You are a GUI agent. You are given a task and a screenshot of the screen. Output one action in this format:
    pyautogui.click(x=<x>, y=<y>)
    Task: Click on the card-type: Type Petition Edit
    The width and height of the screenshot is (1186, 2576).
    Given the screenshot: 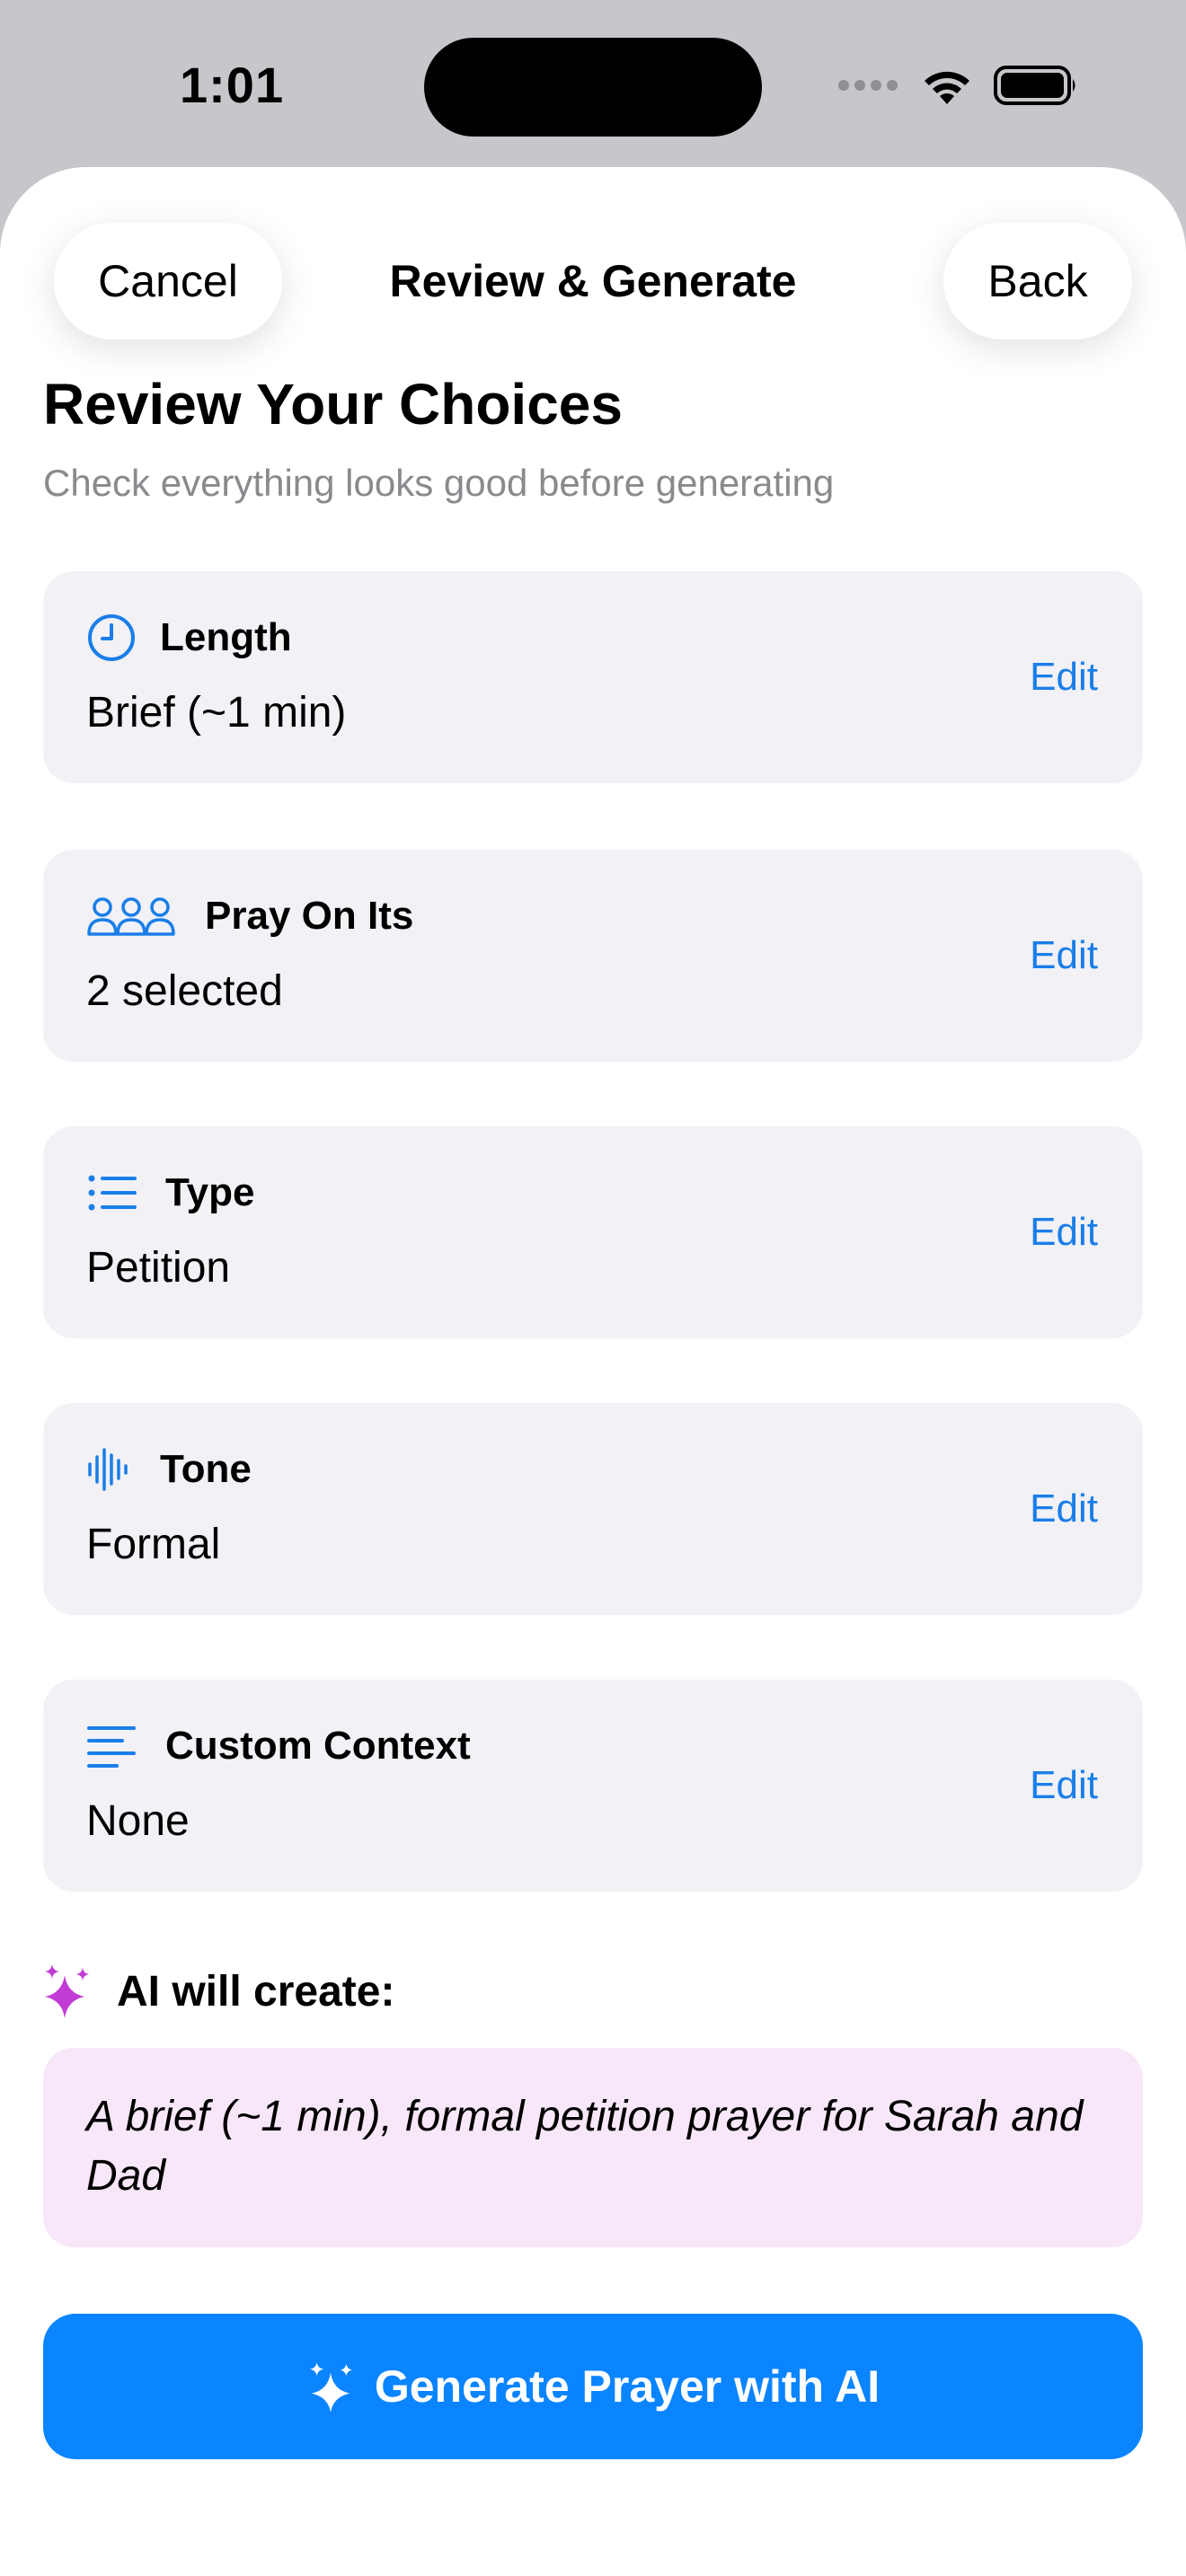 What is the action you would take?
    pyautogui.click(x=593, y=1232)
    